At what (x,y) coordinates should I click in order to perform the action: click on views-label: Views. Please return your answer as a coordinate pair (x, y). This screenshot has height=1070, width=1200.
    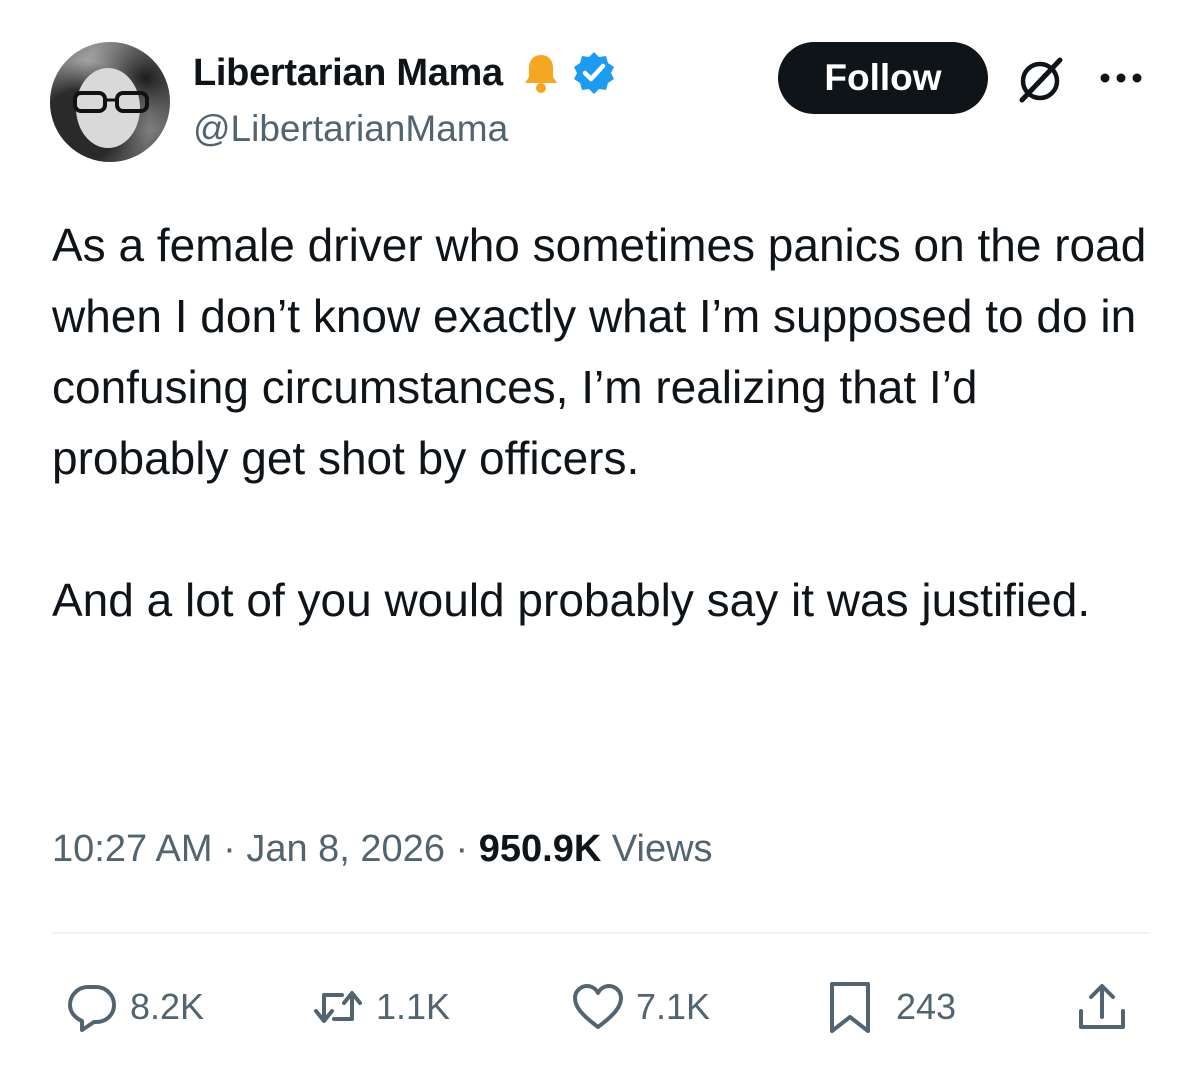
    Looking at the image, I should click on (662, 849).